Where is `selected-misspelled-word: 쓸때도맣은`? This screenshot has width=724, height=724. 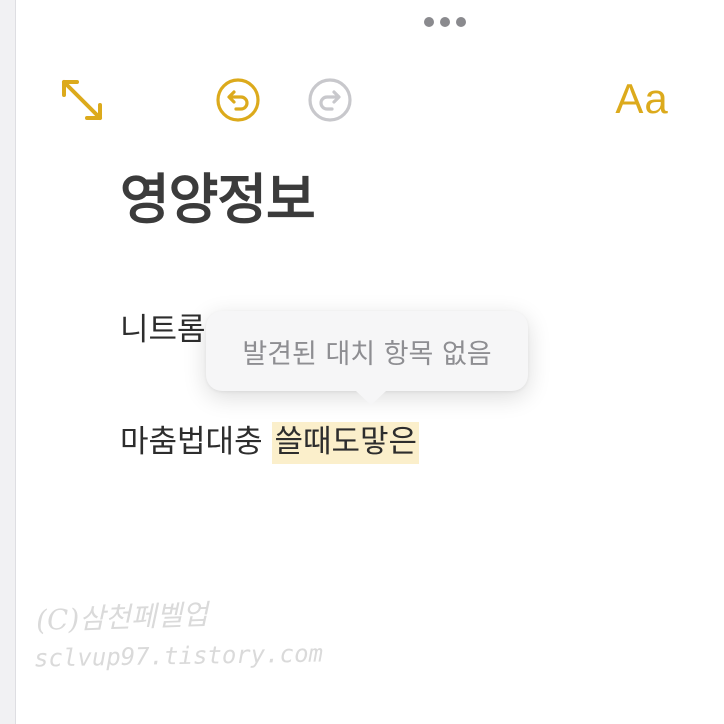
selected-misspelled-word: 쓸때도맣은 is located at coordinates (346, 443).